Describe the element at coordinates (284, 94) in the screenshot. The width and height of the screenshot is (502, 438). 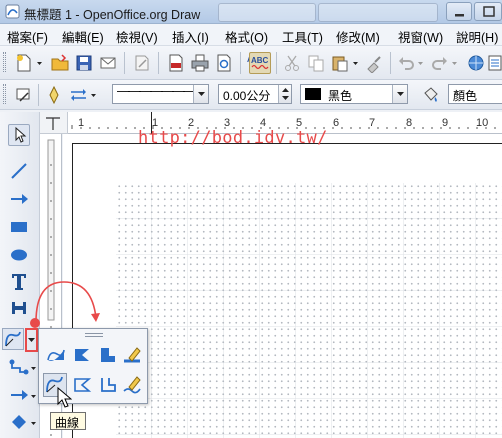
I see `line-width-spinner` at that location.